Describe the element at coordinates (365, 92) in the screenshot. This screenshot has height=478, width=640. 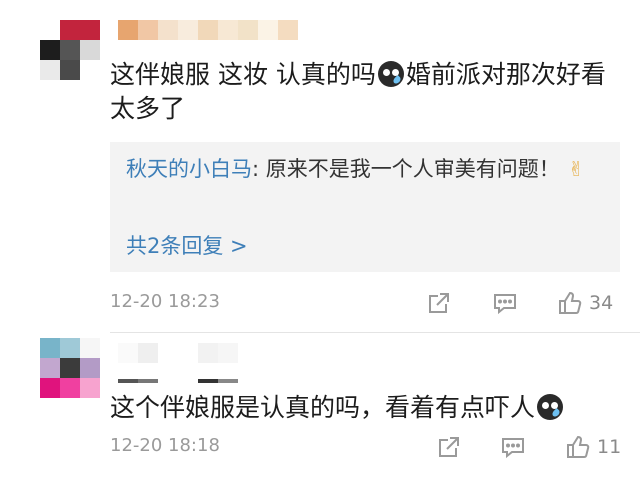
I see `comment-text: 这伴娘服 这妆 认真的吗 婚前派对那次好看太多了` at that location.